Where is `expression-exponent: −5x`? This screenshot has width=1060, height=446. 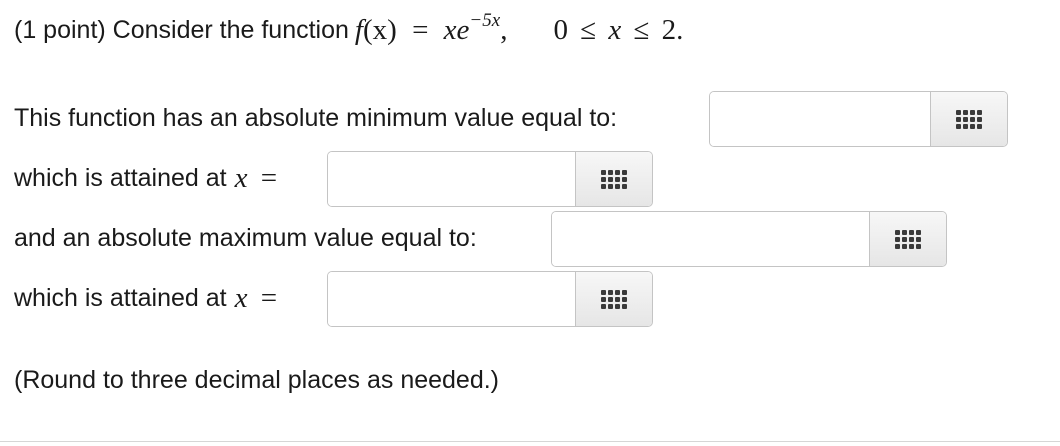 expression-exponent: −5x is located at coordinates (485, 20).